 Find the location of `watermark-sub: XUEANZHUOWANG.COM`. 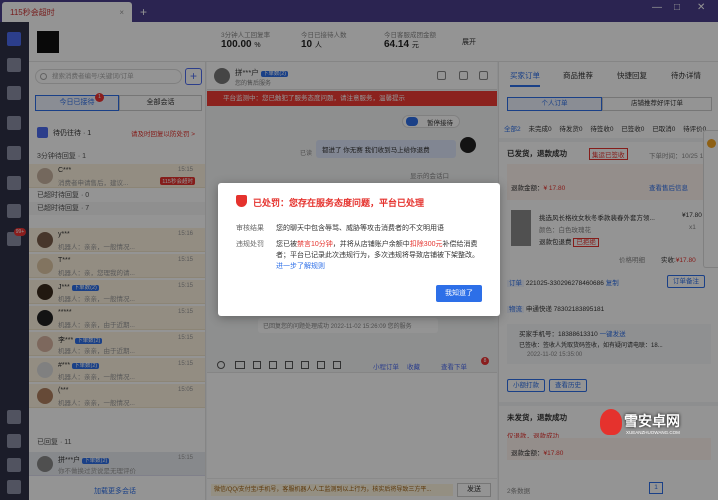

watermark-sub: XUEANZHUOWANG.COM is located at coordinates (653, 432).